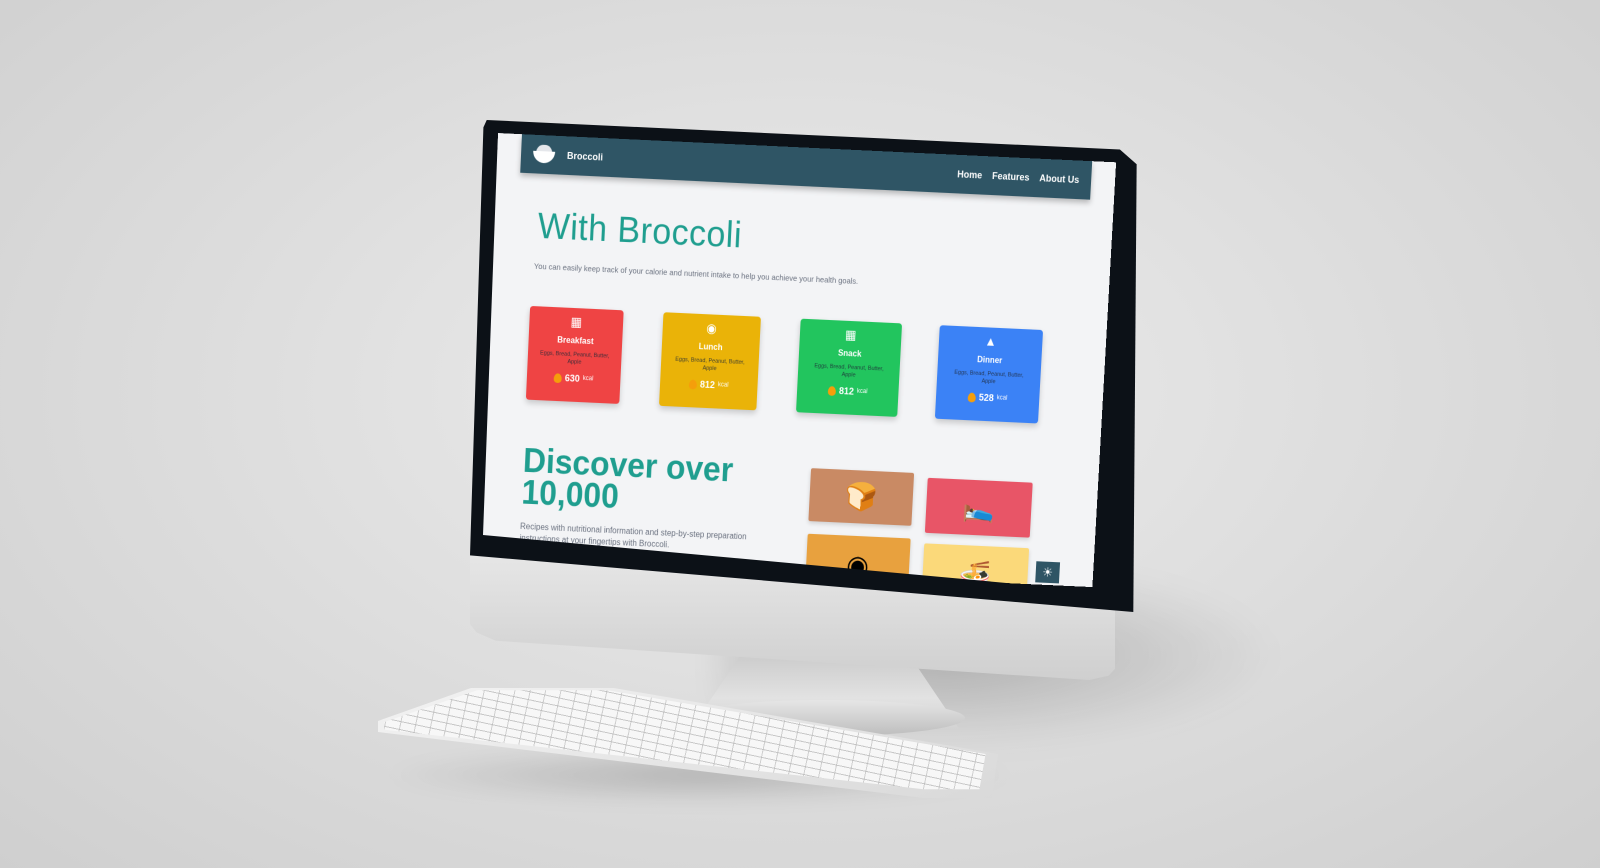 Image resolution: width=1600 pixels, height=868 pixels. Describe the element at coordinates (710, 347) in the screenshot. I see `meal-card-title: Lunch` at that location.